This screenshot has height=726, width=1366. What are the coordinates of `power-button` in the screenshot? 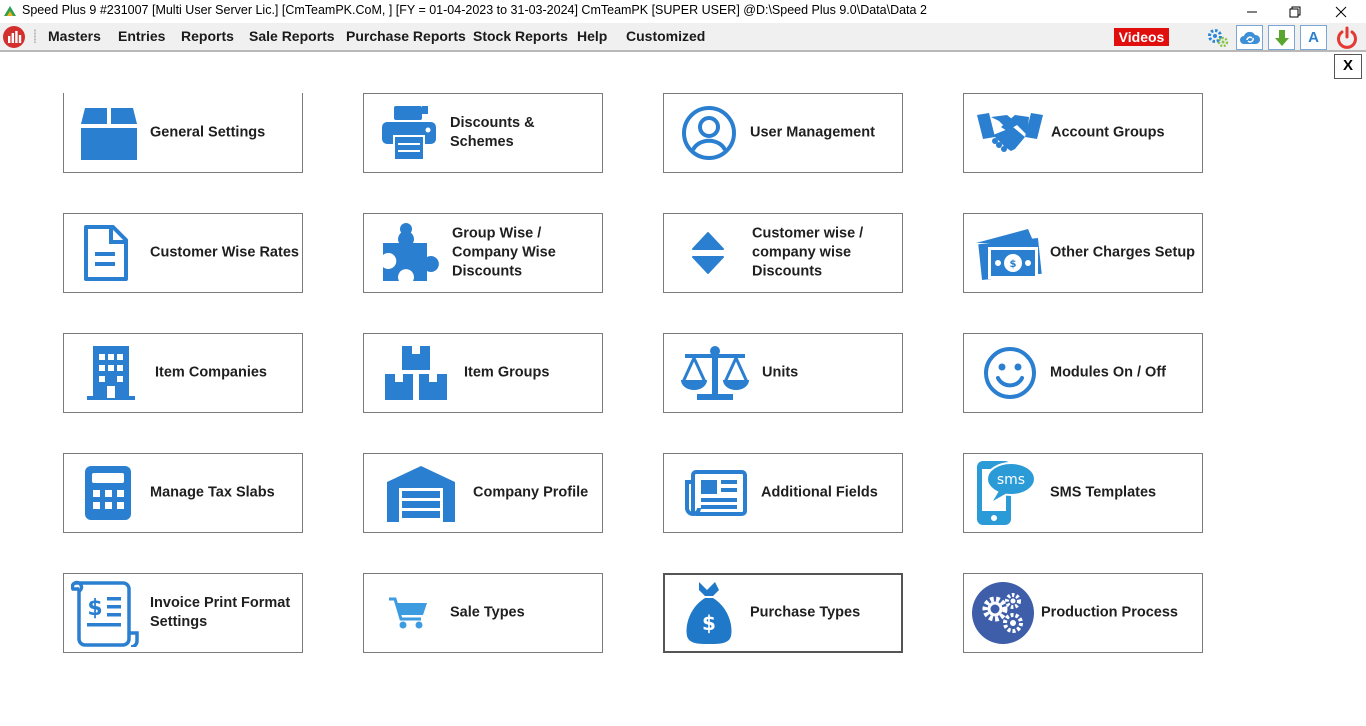 It's located at (1346, 37).